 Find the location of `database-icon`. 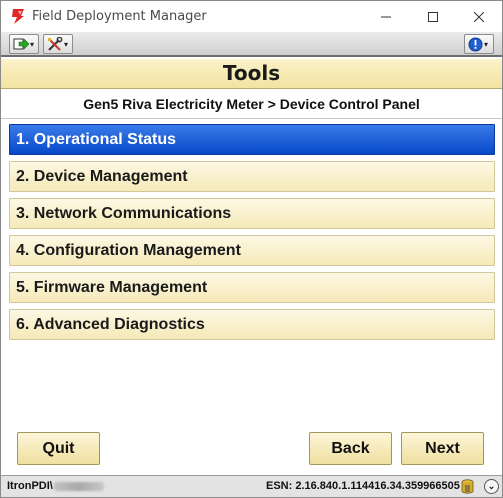

database-icon is located at coordinates (467, 486).